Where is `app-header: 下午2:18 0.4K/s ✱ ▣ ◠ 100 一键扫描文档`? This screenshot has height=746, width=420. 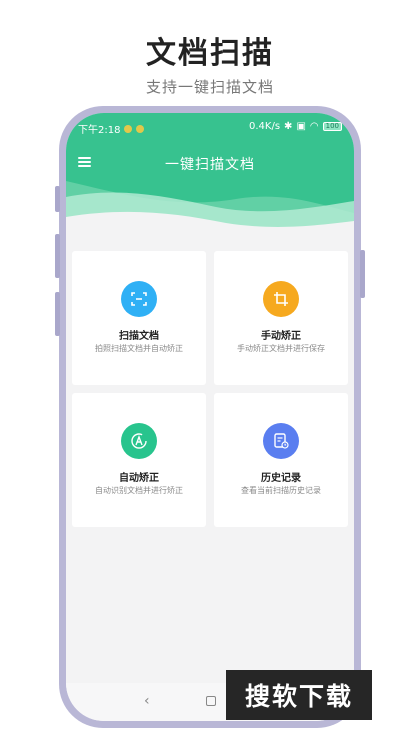 app-header: 下午2:18 0.4K/s ✱ ▣ ◠ 100 一键扫描文档 is located at coordinates (210, 173).